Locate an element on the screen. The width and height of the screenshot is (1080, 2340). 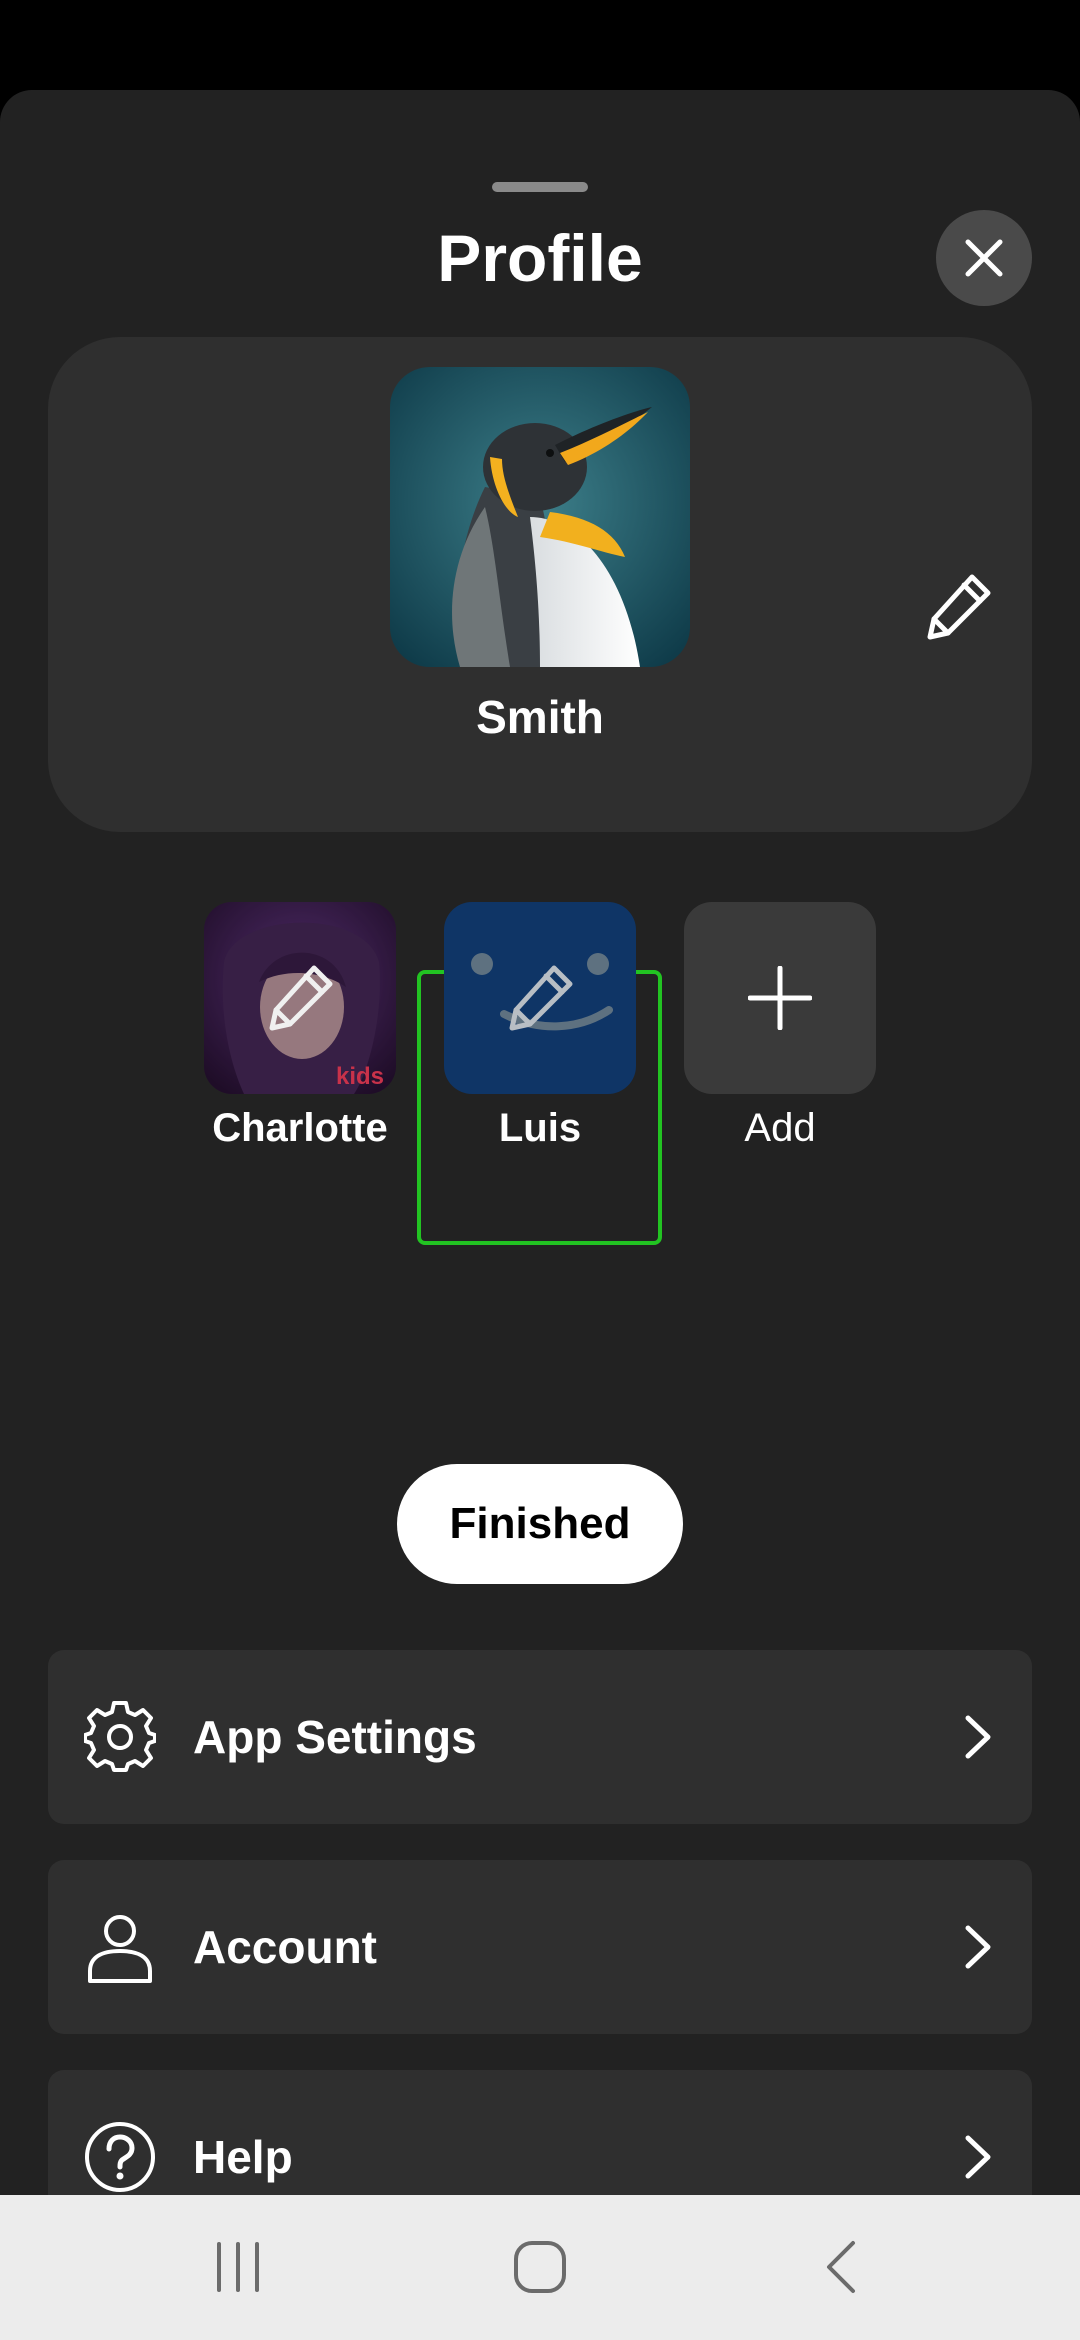
add-profile-tile is located at coordinates (780, 998).